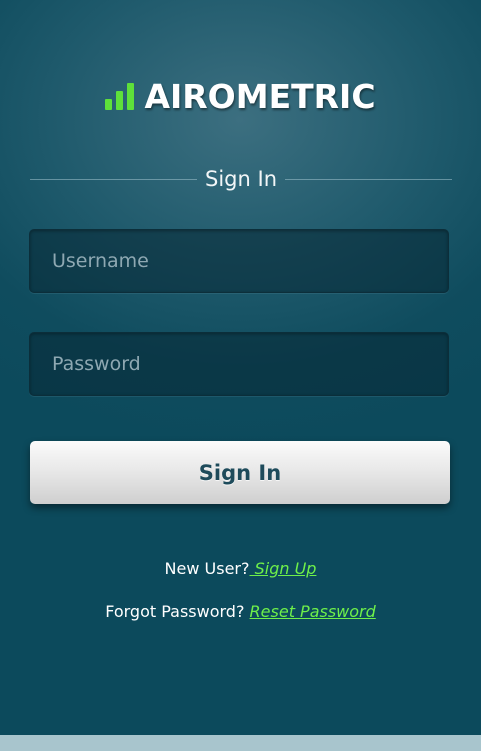  I want to click on forgot-password-row: Forgot Password? Reset Password, so click(240, 611).